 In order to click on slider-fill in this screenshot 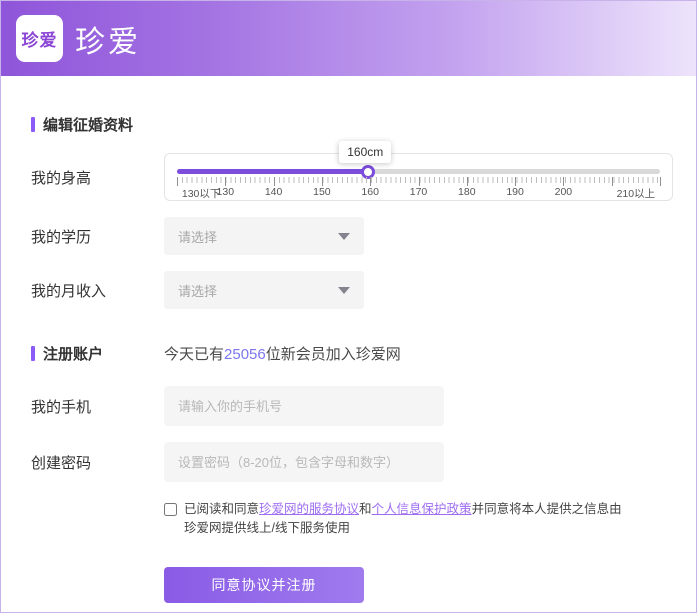, I will do `click(272, 171)`.